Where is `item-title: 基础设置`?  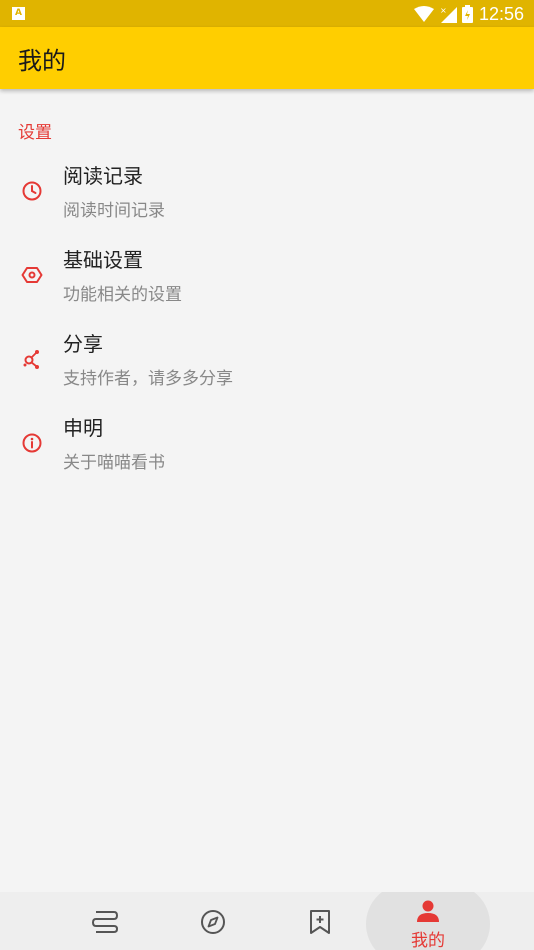
item-title: 基础设置 is located at coordinates (103, 260).